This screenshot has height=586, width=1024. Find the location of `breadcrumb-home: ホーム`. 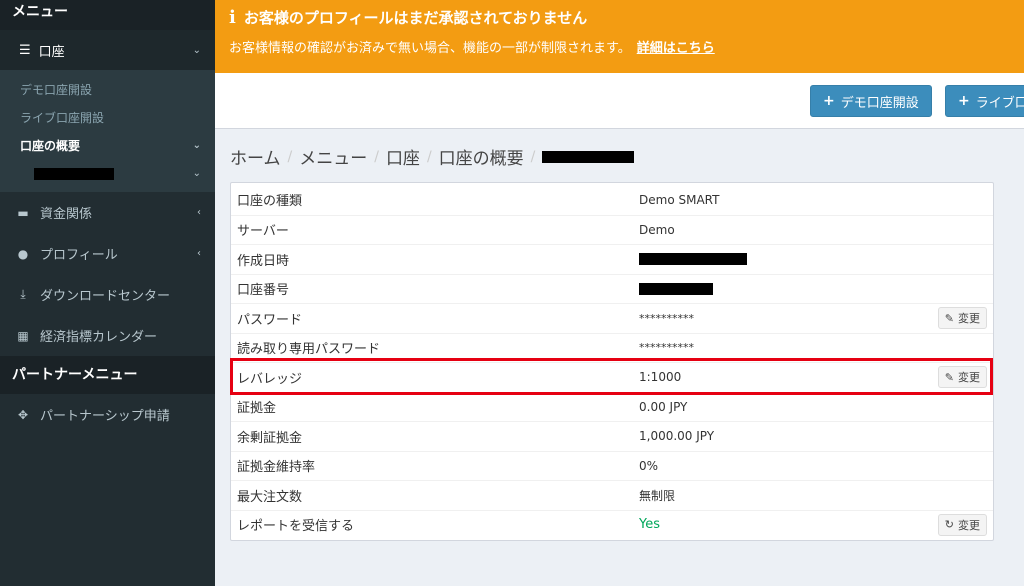

breadcrumb-home: ホーム is located at coordinates (255, 156).